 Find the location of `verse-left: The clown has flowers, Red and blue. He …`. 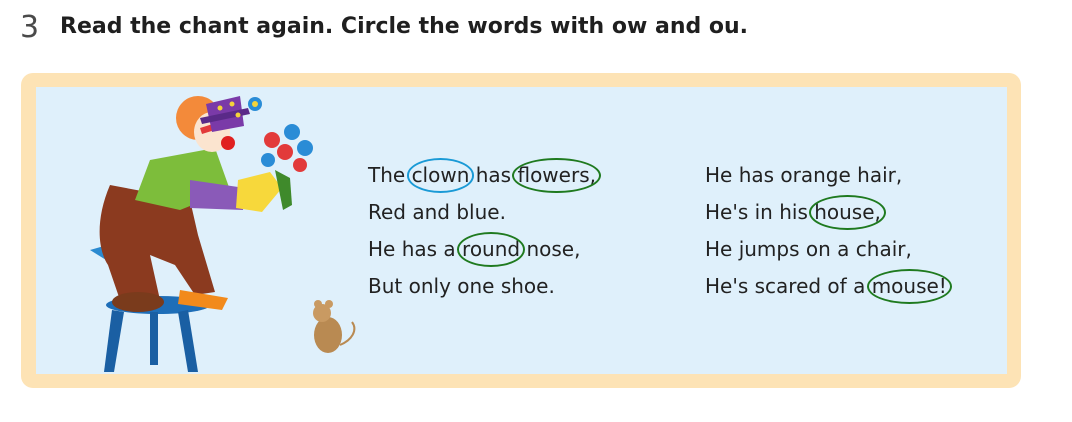

verse-left: The clown has flowers, Red and blue. He … is located at coordinates (484, 231).